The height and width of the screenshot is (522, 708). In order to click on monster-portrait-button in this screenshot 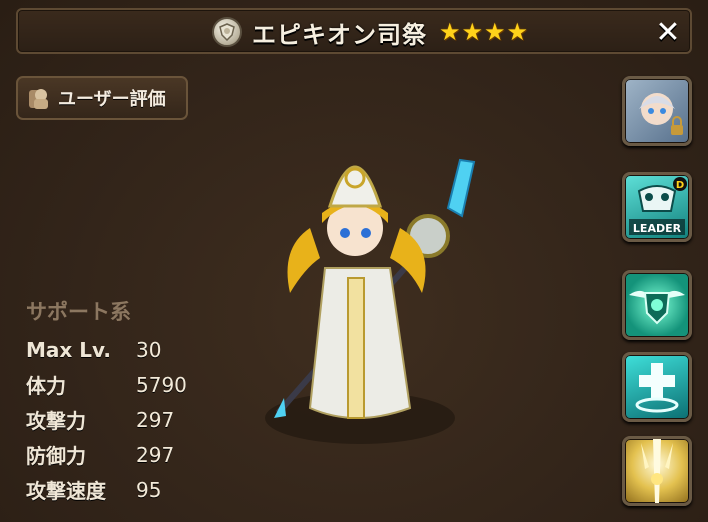, I will do `click(657, 111)`.